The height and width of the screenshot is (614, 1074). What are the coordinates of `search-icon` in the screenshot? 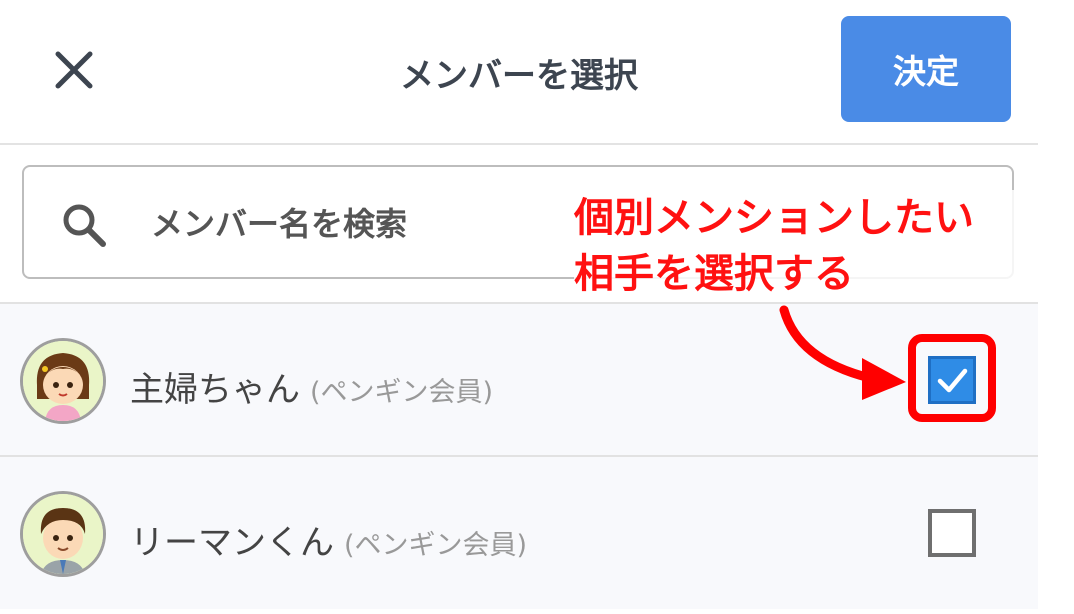 It's located at (84, 225).